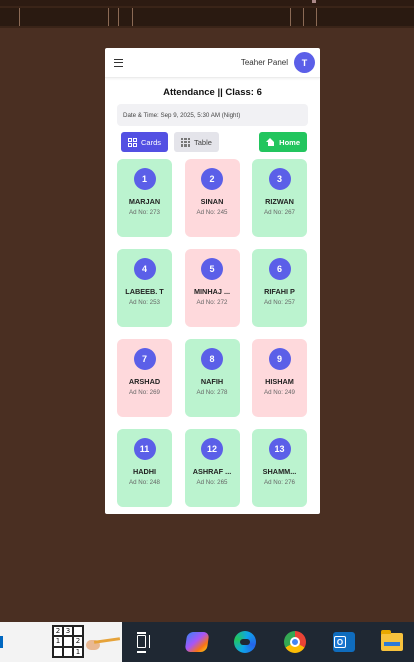  Describe the element at coordinates (212, 381) in the screenshot. I see `student-name: NAFIH` at that location.